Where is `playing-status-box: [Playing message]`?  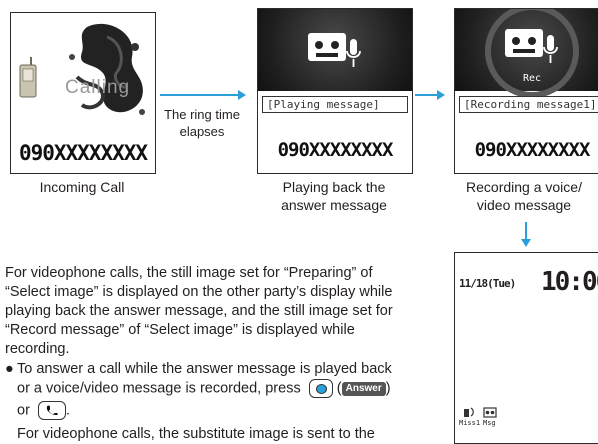
playing-status-box: [Playing message] is located at coordinates (335, 104).